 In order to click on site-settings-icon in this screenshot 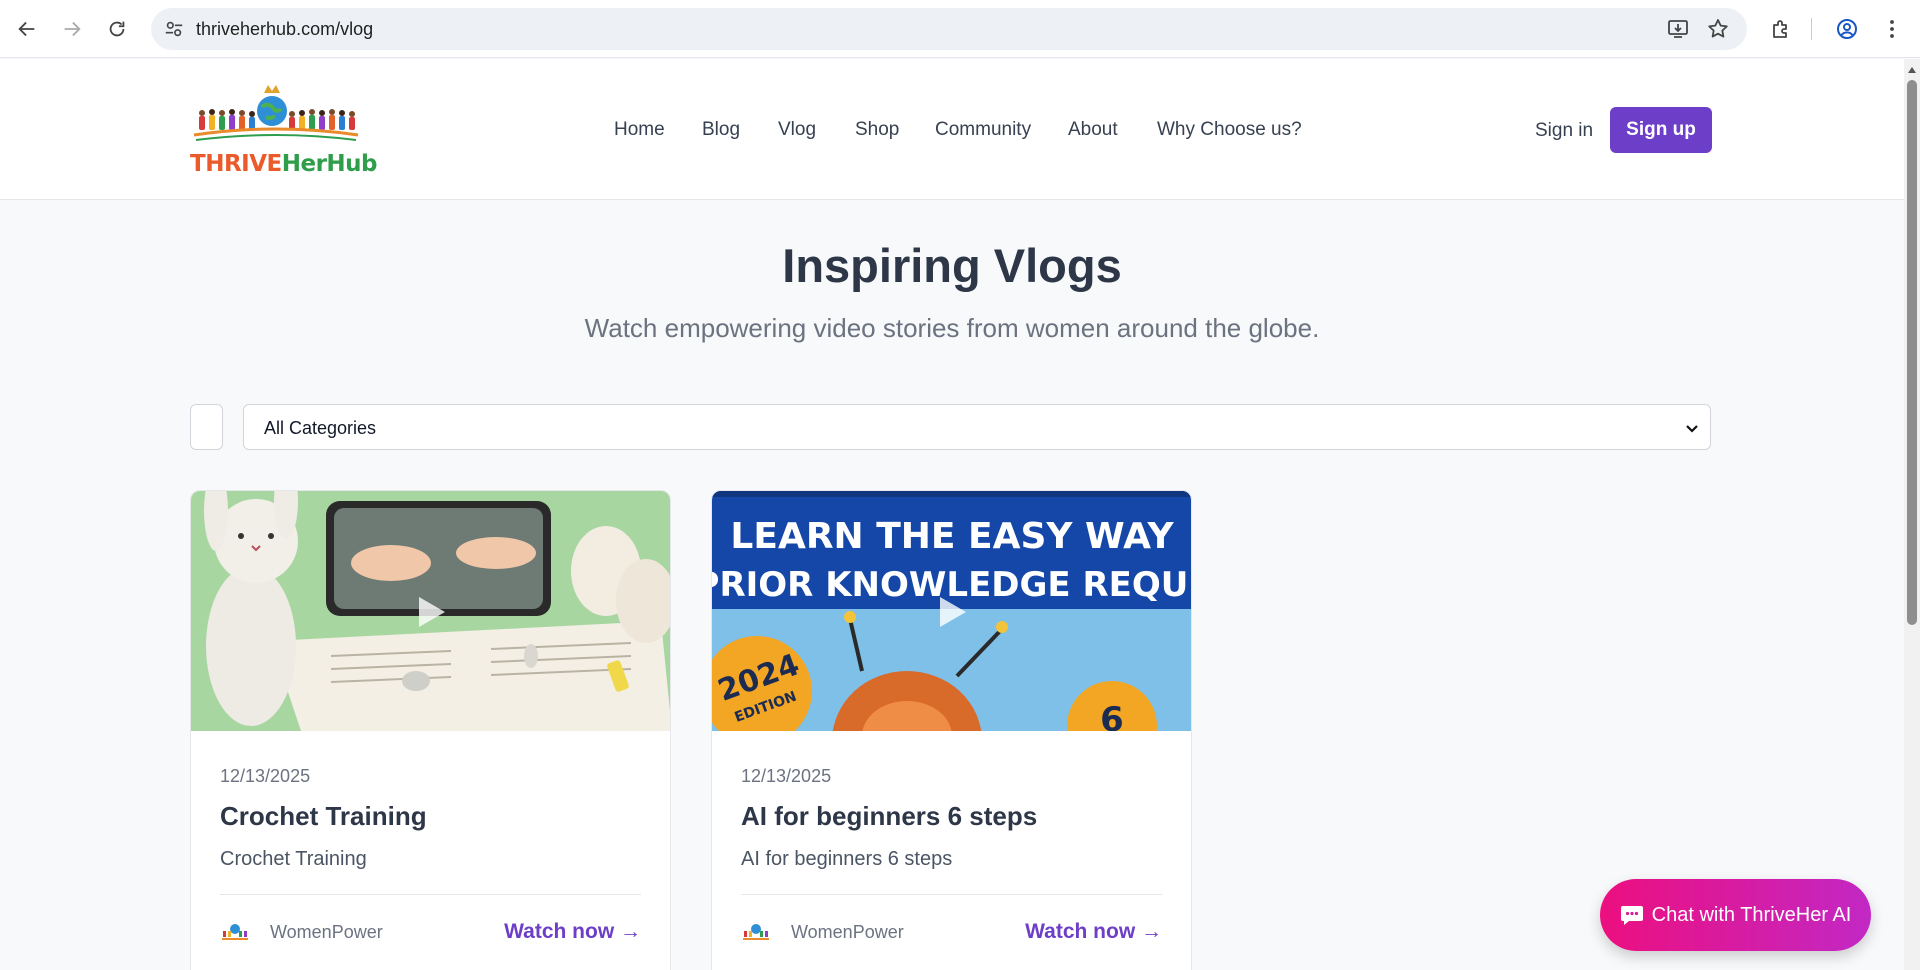, I will do `click(174, 29)`.